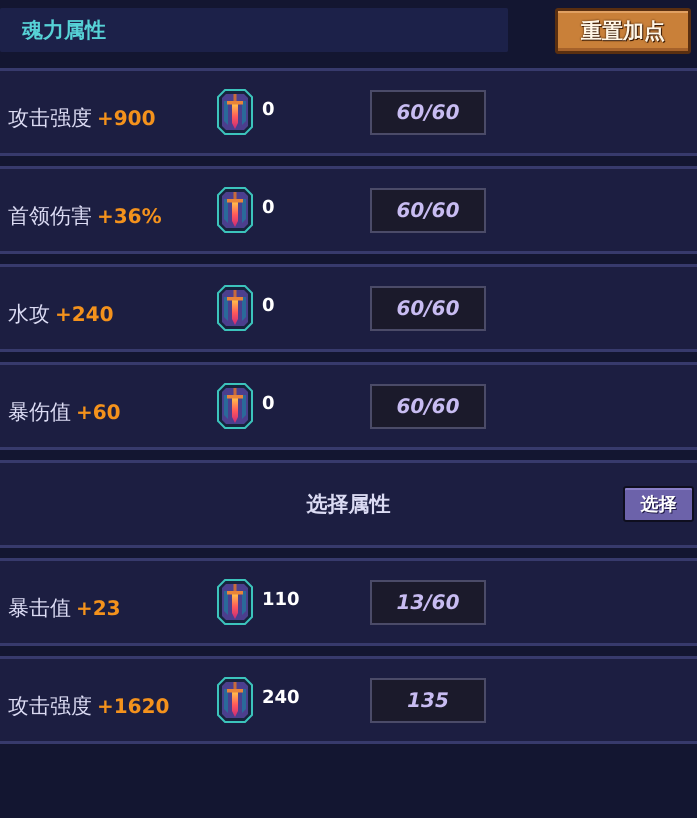  I want to click on stat-bonus: +900, so click(126, 118).